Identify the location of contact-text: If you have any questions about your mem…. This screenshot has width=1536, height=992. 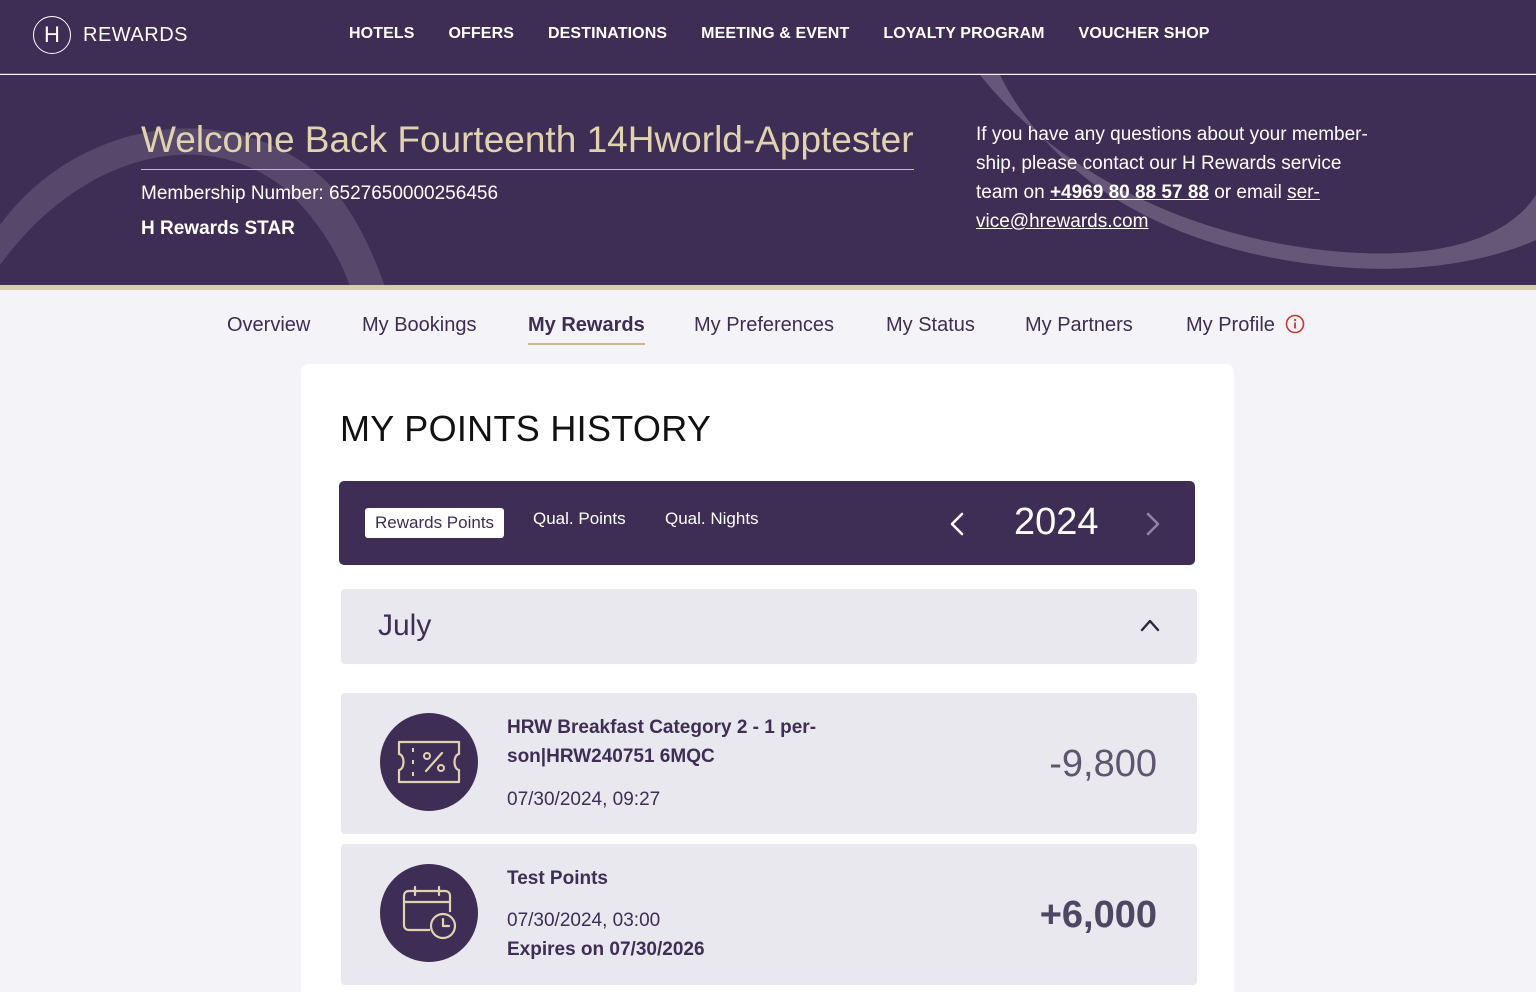
(1172, 134).